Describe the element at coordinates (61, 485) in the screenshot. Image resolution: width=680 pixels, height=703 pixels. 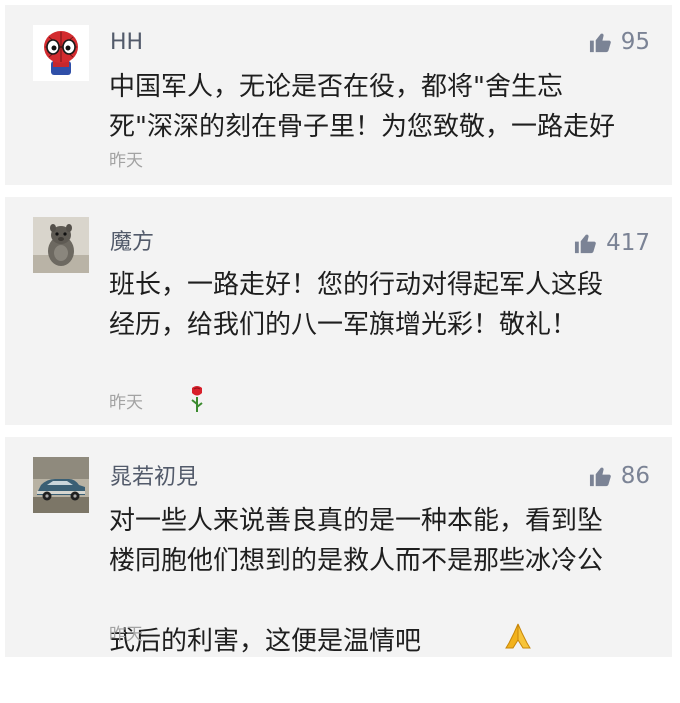
I see `vintage-car-avatar` at that location.